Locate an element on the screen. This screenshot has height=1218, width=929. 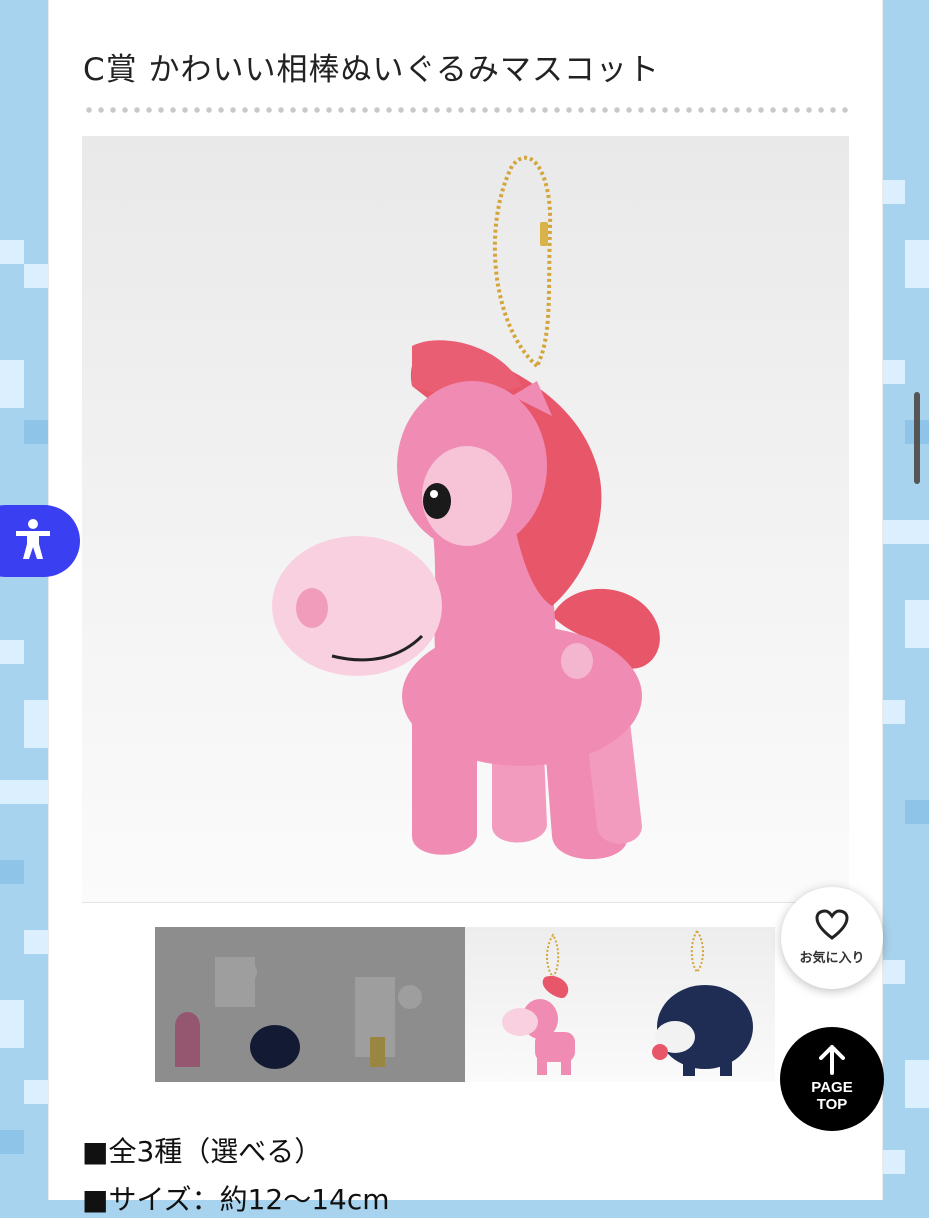
thumbnail-strip is located at coordinates (465, 1004).